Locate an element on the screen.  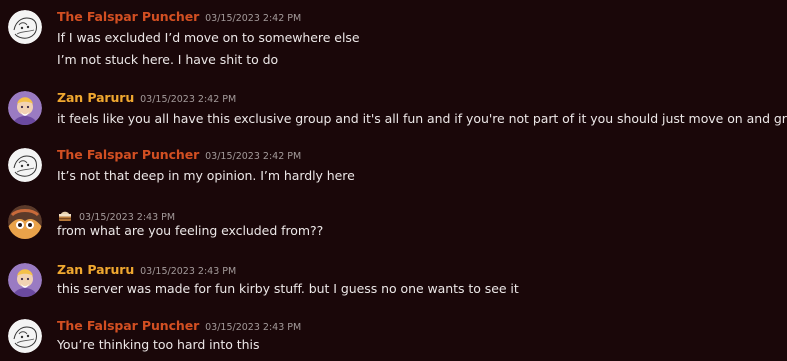
message-header: Zan Paruru 03/15/2023 2:43 PM is located at coordinates (146, 271).